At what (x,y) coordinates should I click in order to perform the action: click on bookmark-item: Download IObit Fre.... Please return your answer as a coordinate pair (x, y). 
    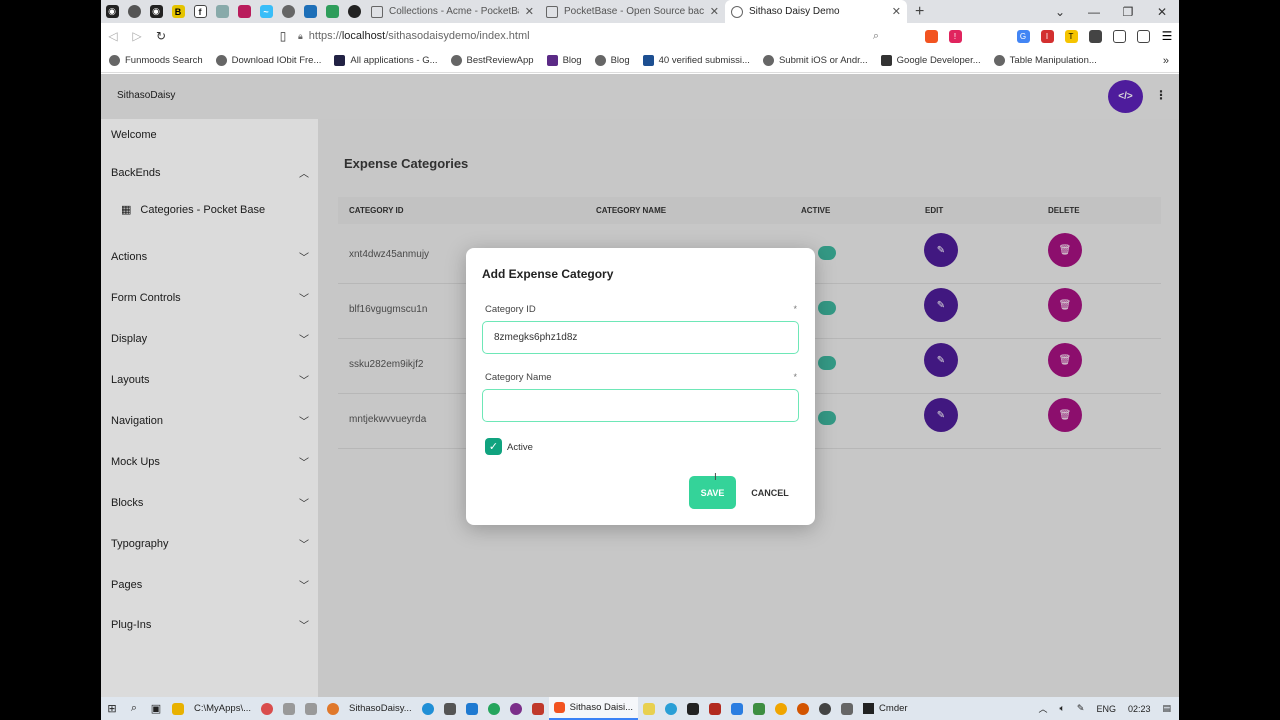
    Looking at the image, I should click on (268, 60).